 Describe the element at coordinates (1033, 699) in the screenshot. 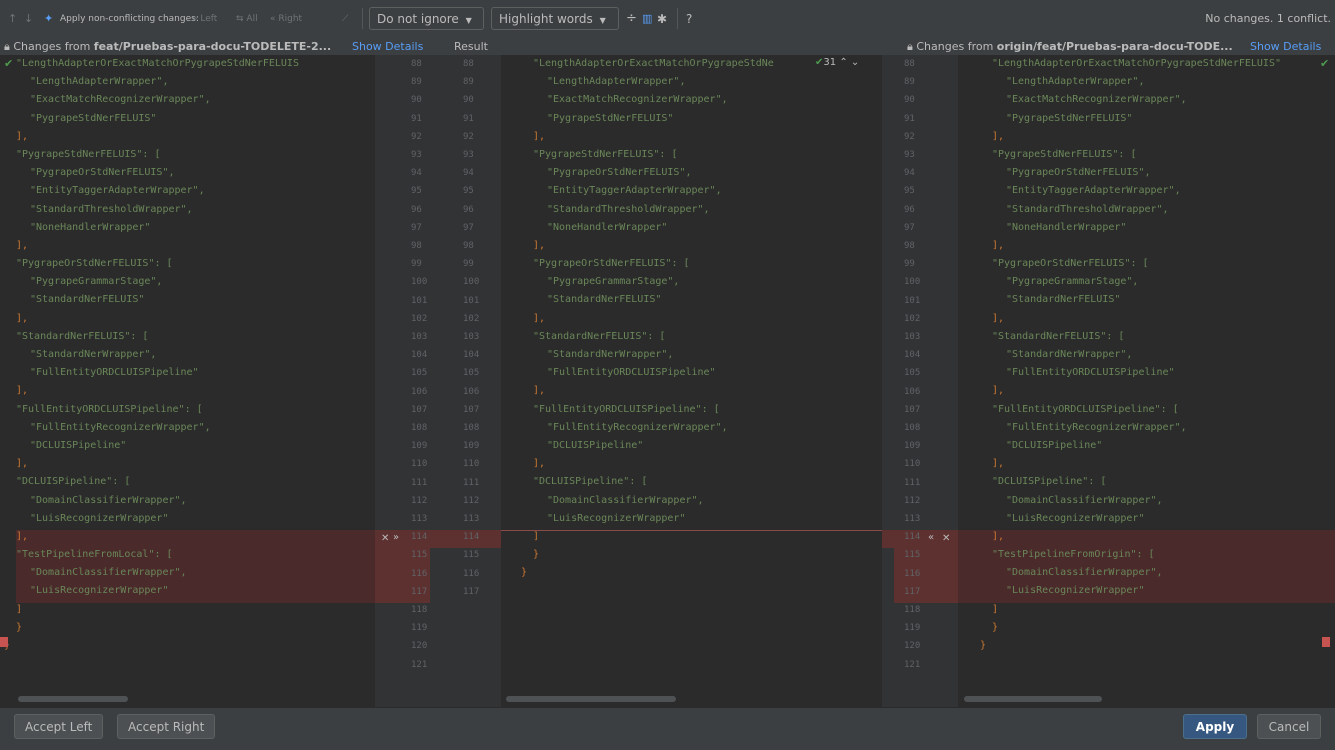

I see `right-horizontal-scrollbar` at that location.